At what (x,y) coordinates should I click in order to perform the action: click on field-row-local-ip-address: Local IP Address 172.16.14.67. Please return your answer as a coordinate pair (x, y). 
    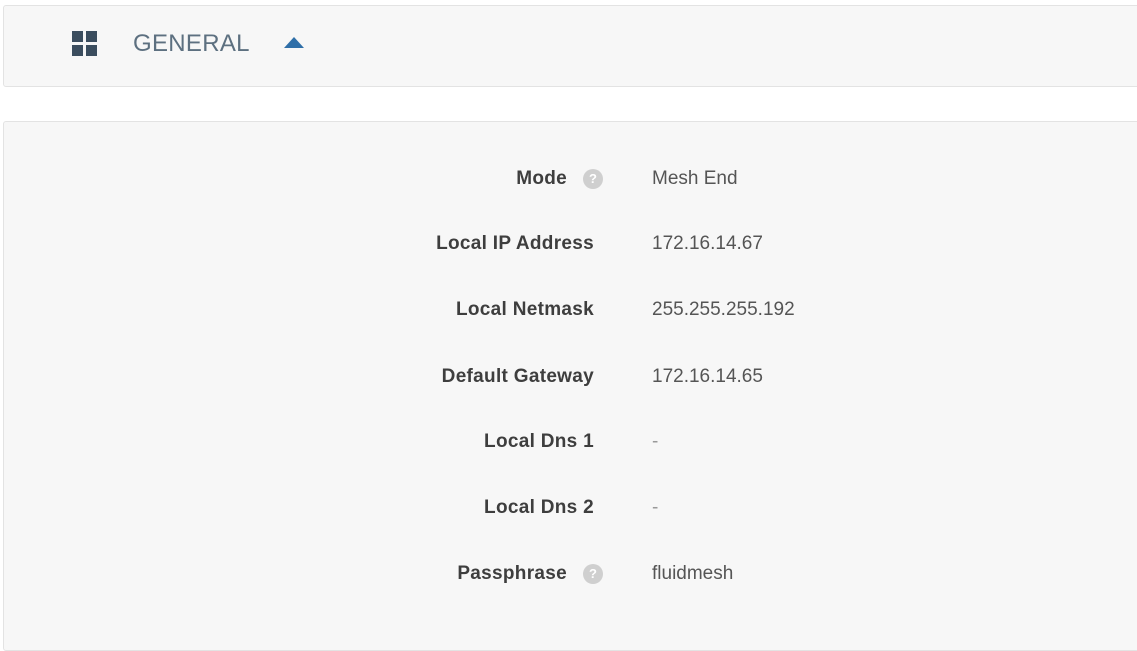
    Looking at the image, I should click on (568, 244).